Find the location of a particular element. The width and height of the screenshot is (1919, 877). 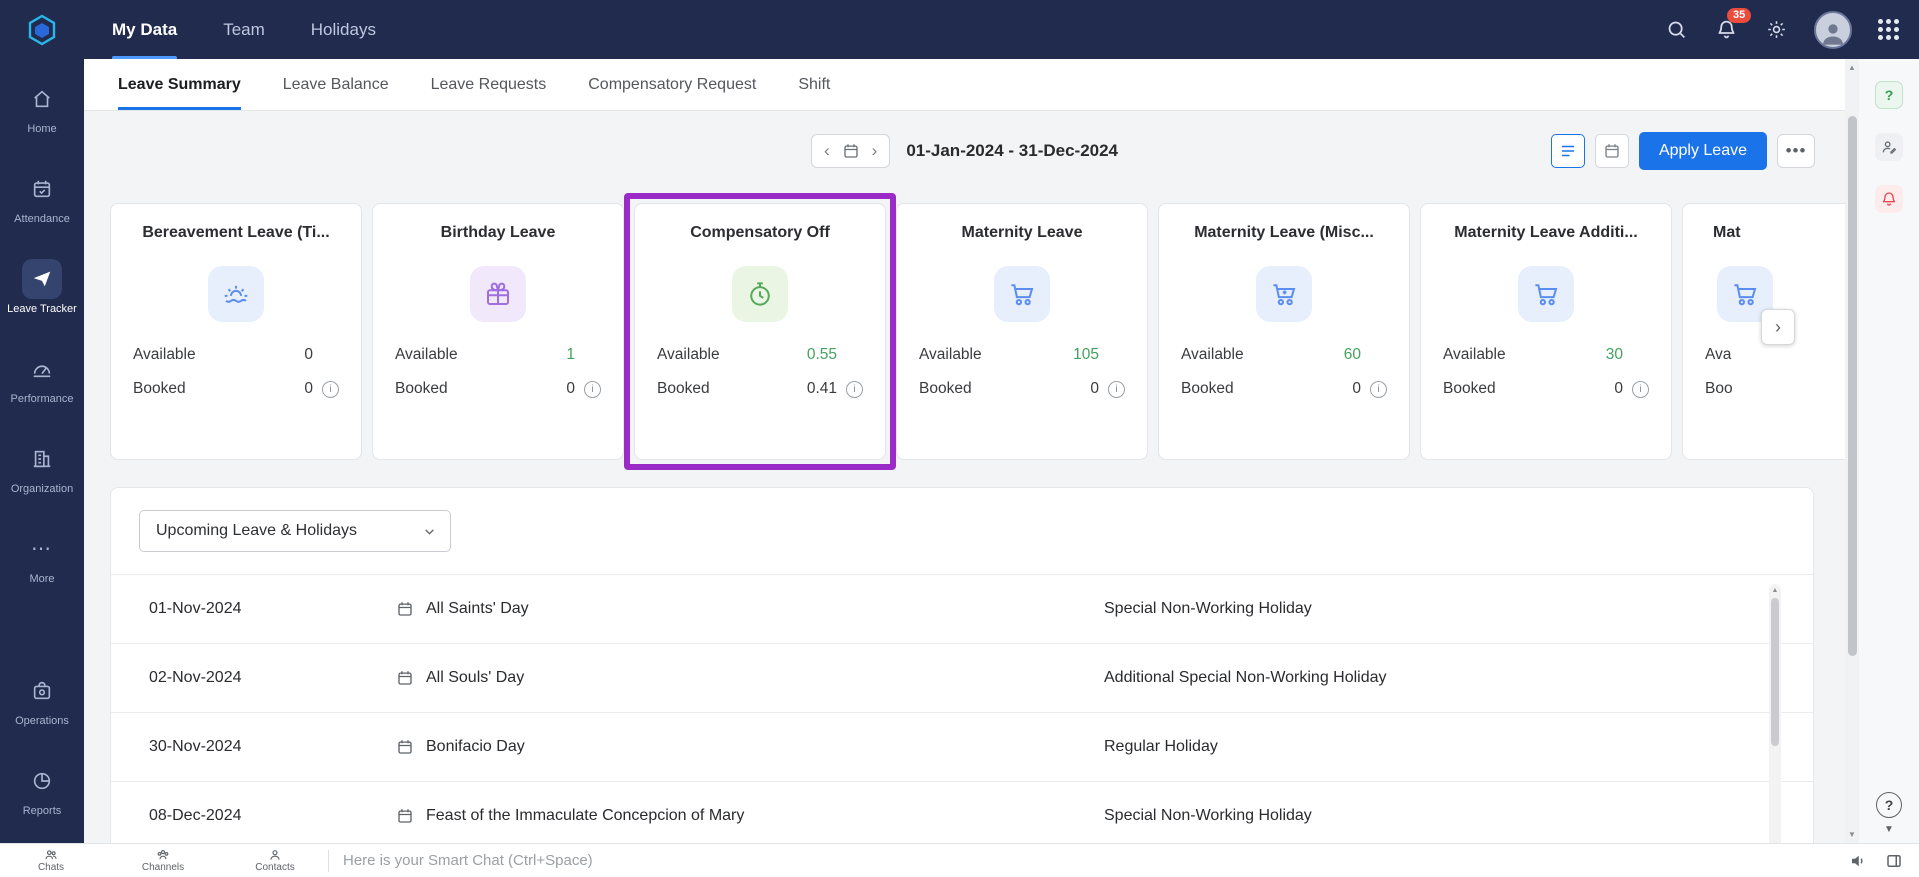

holiday-name: All Saints' Day is located at coordinates (477, 608).